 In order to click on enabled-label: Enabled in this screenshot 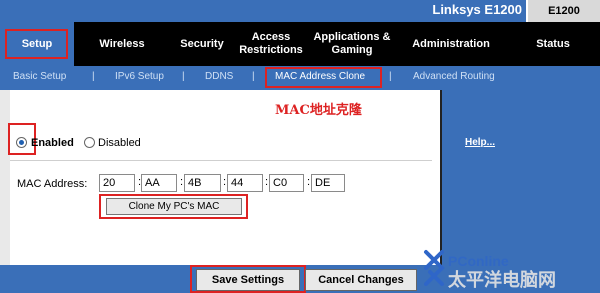, I will do `click(52, 143)`.